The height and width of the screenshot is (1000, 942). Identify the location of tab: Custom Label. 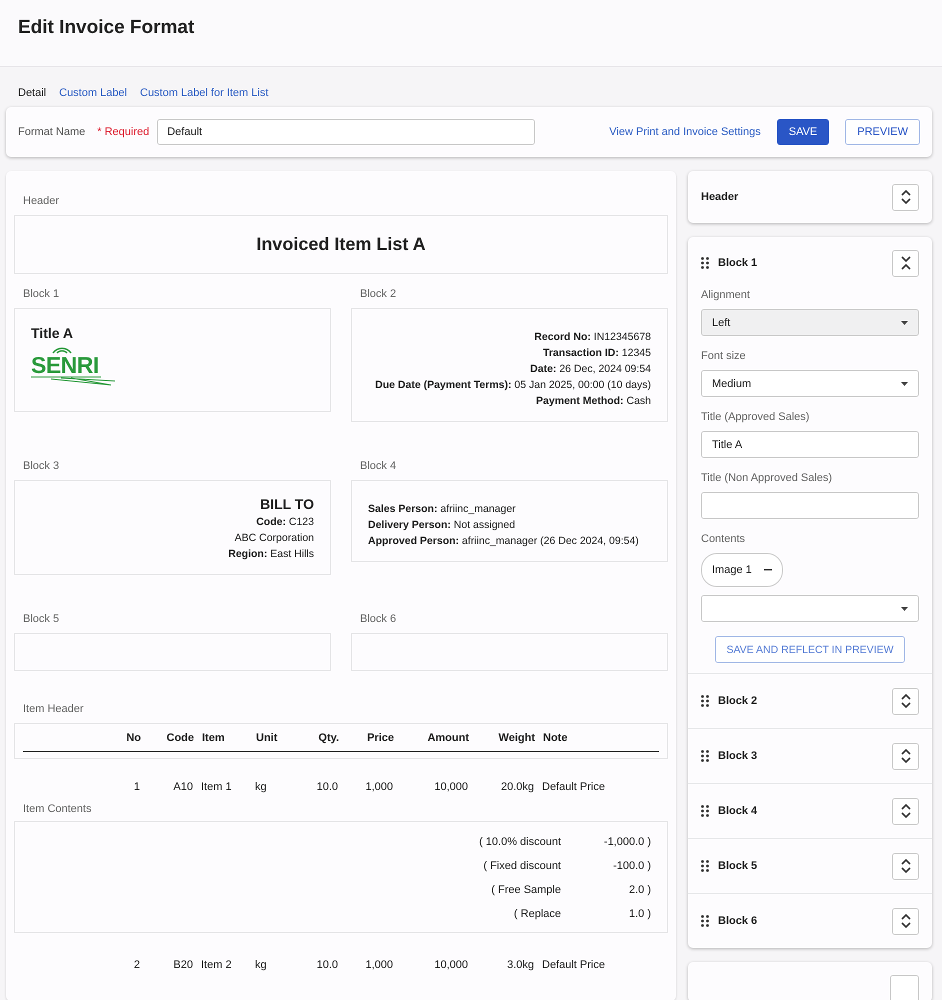
(93, 93).